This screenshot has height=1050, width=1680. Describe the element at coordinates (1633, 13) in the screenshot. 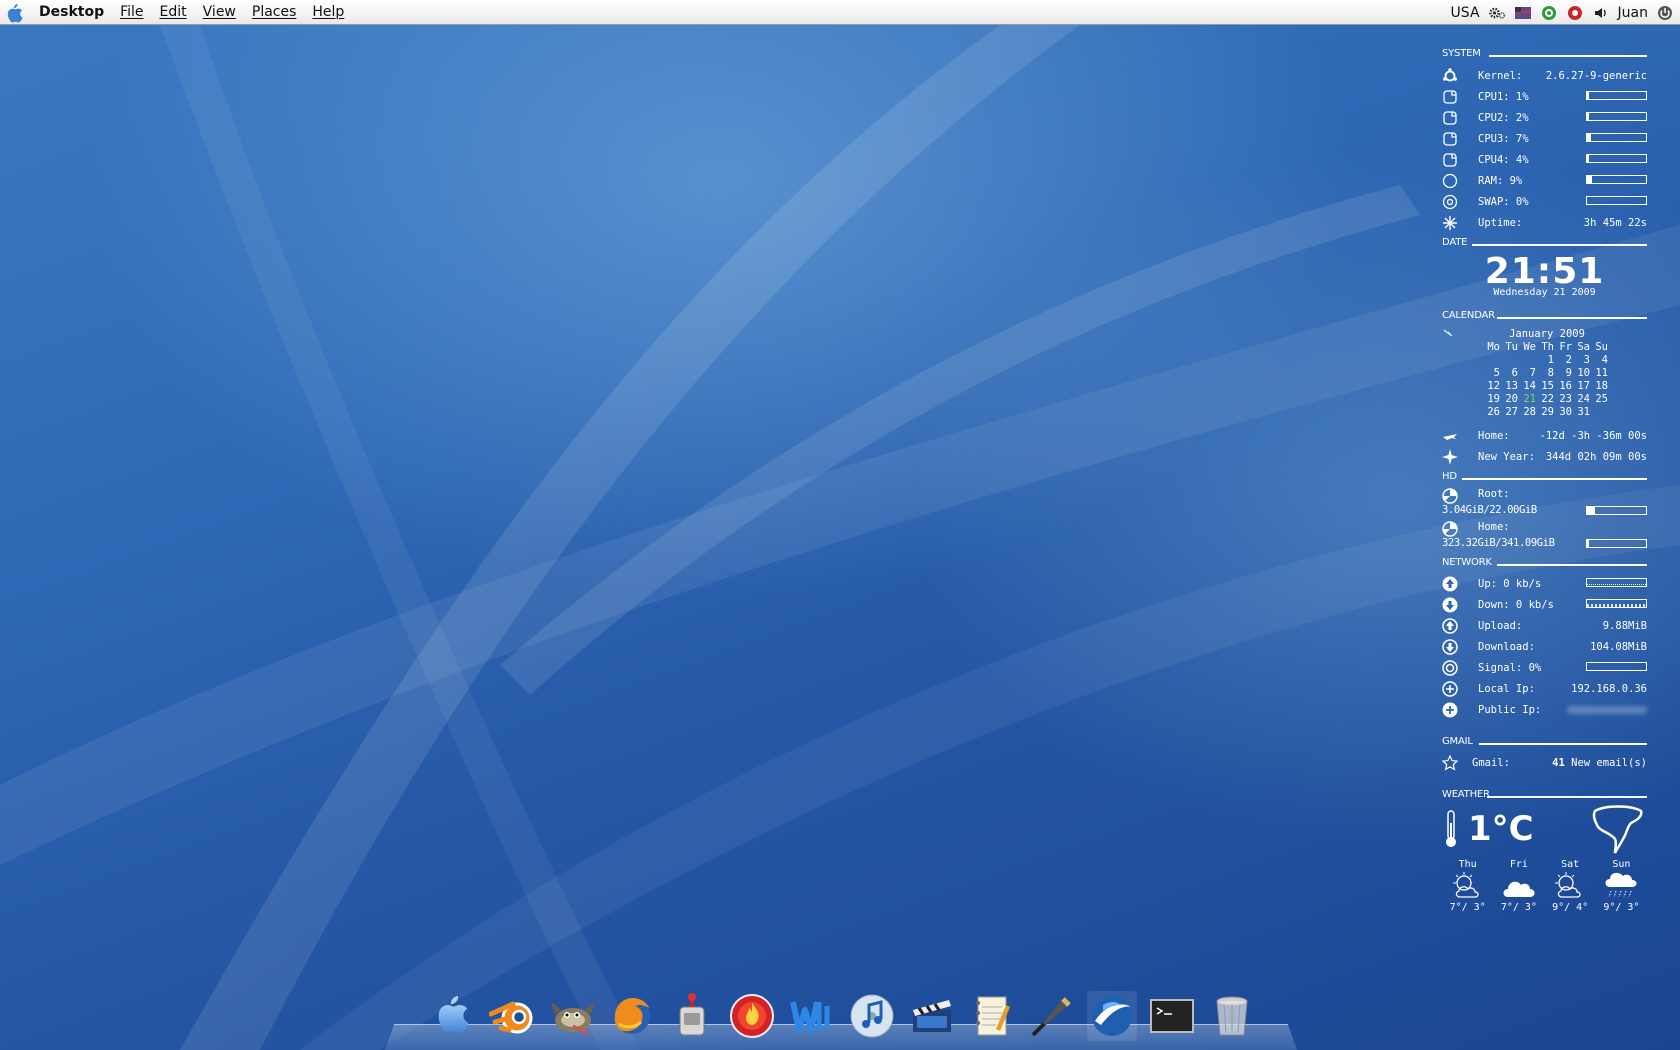

I see `user-name: Juan` at that location.